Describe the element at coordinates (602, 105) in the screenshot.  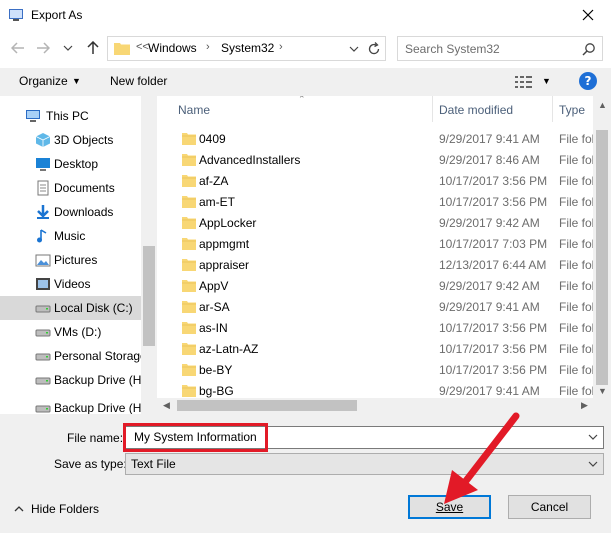
I see `scroll-up-arrow-icon: ▲` at that location.